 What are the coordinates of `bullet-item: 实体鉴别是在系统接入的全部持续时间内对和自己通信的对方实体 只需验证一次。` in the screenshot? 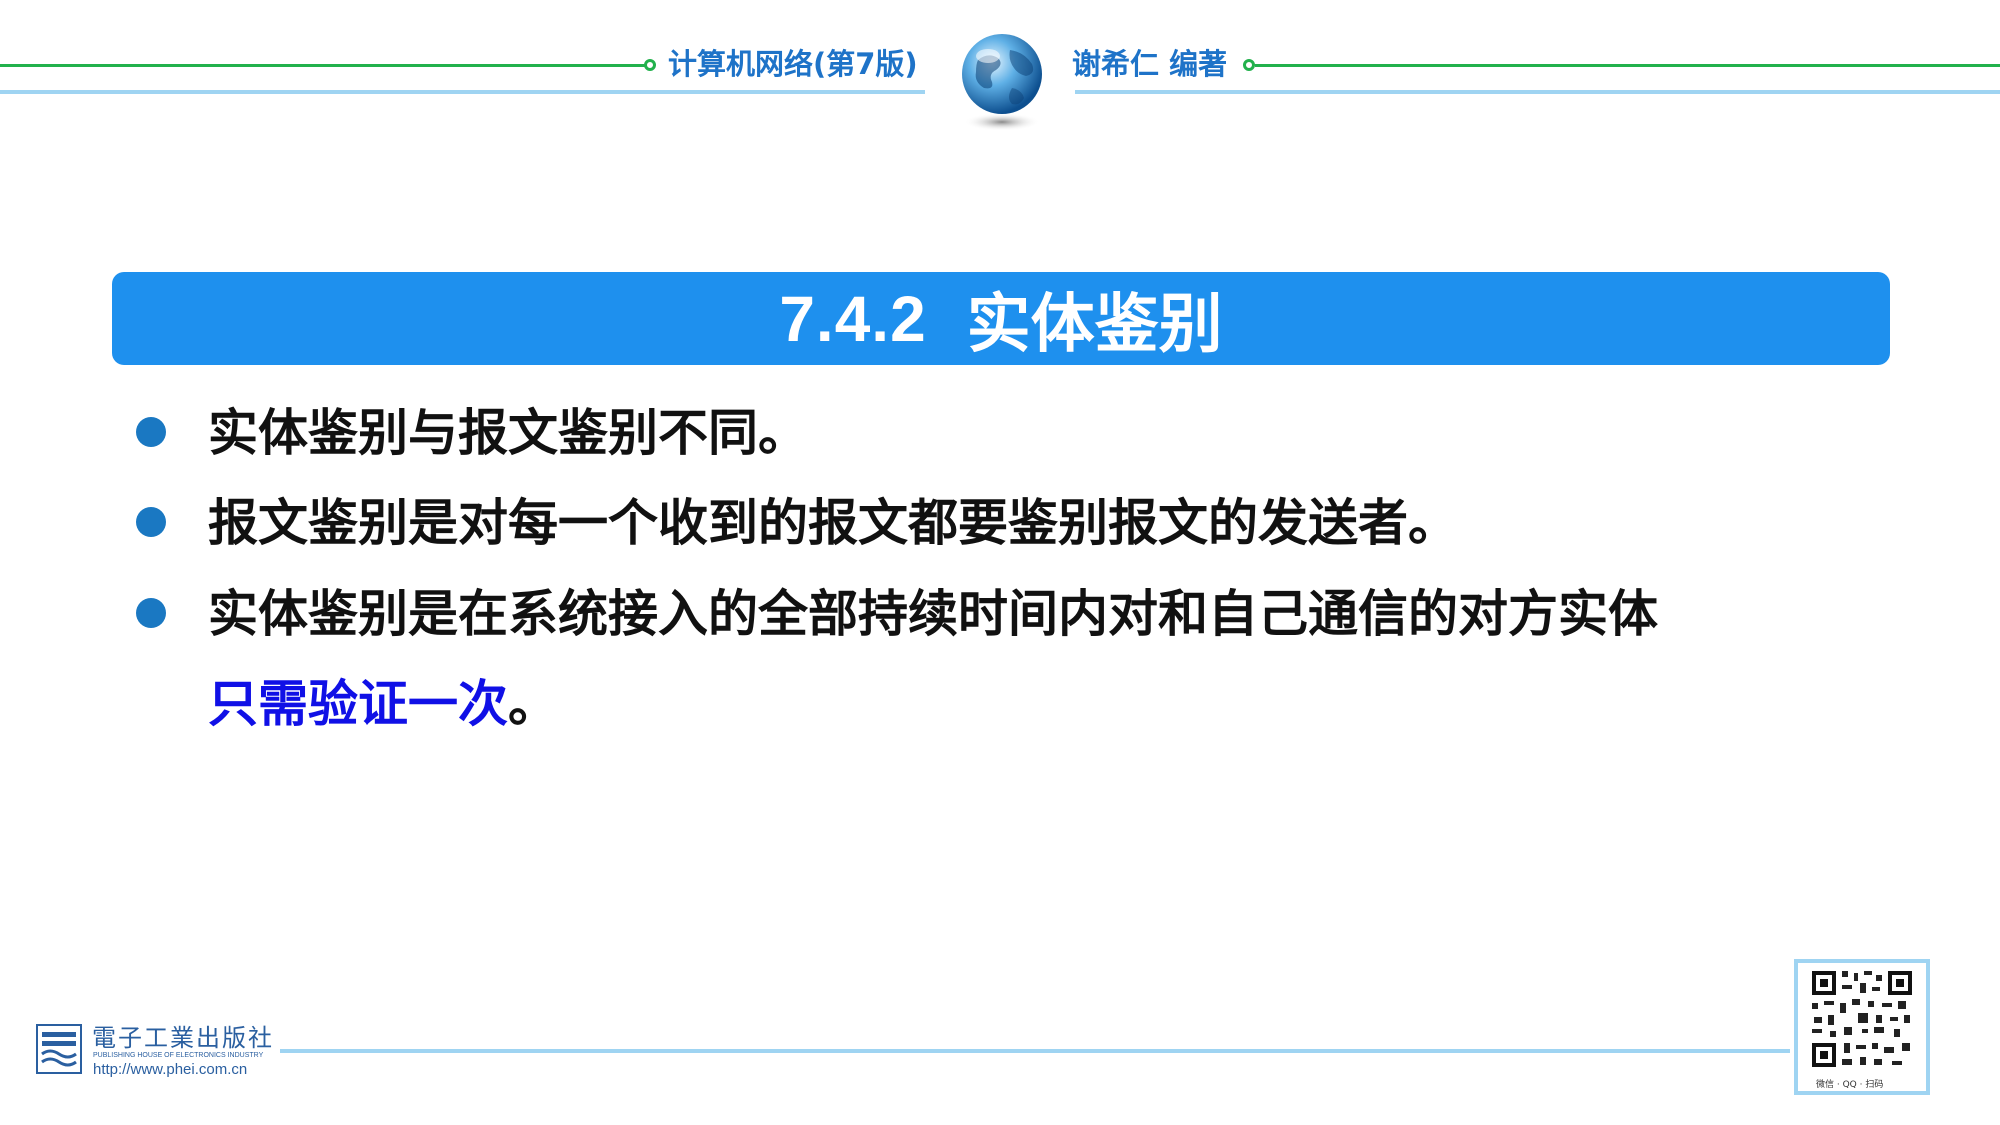 It's located at (1036, 664).